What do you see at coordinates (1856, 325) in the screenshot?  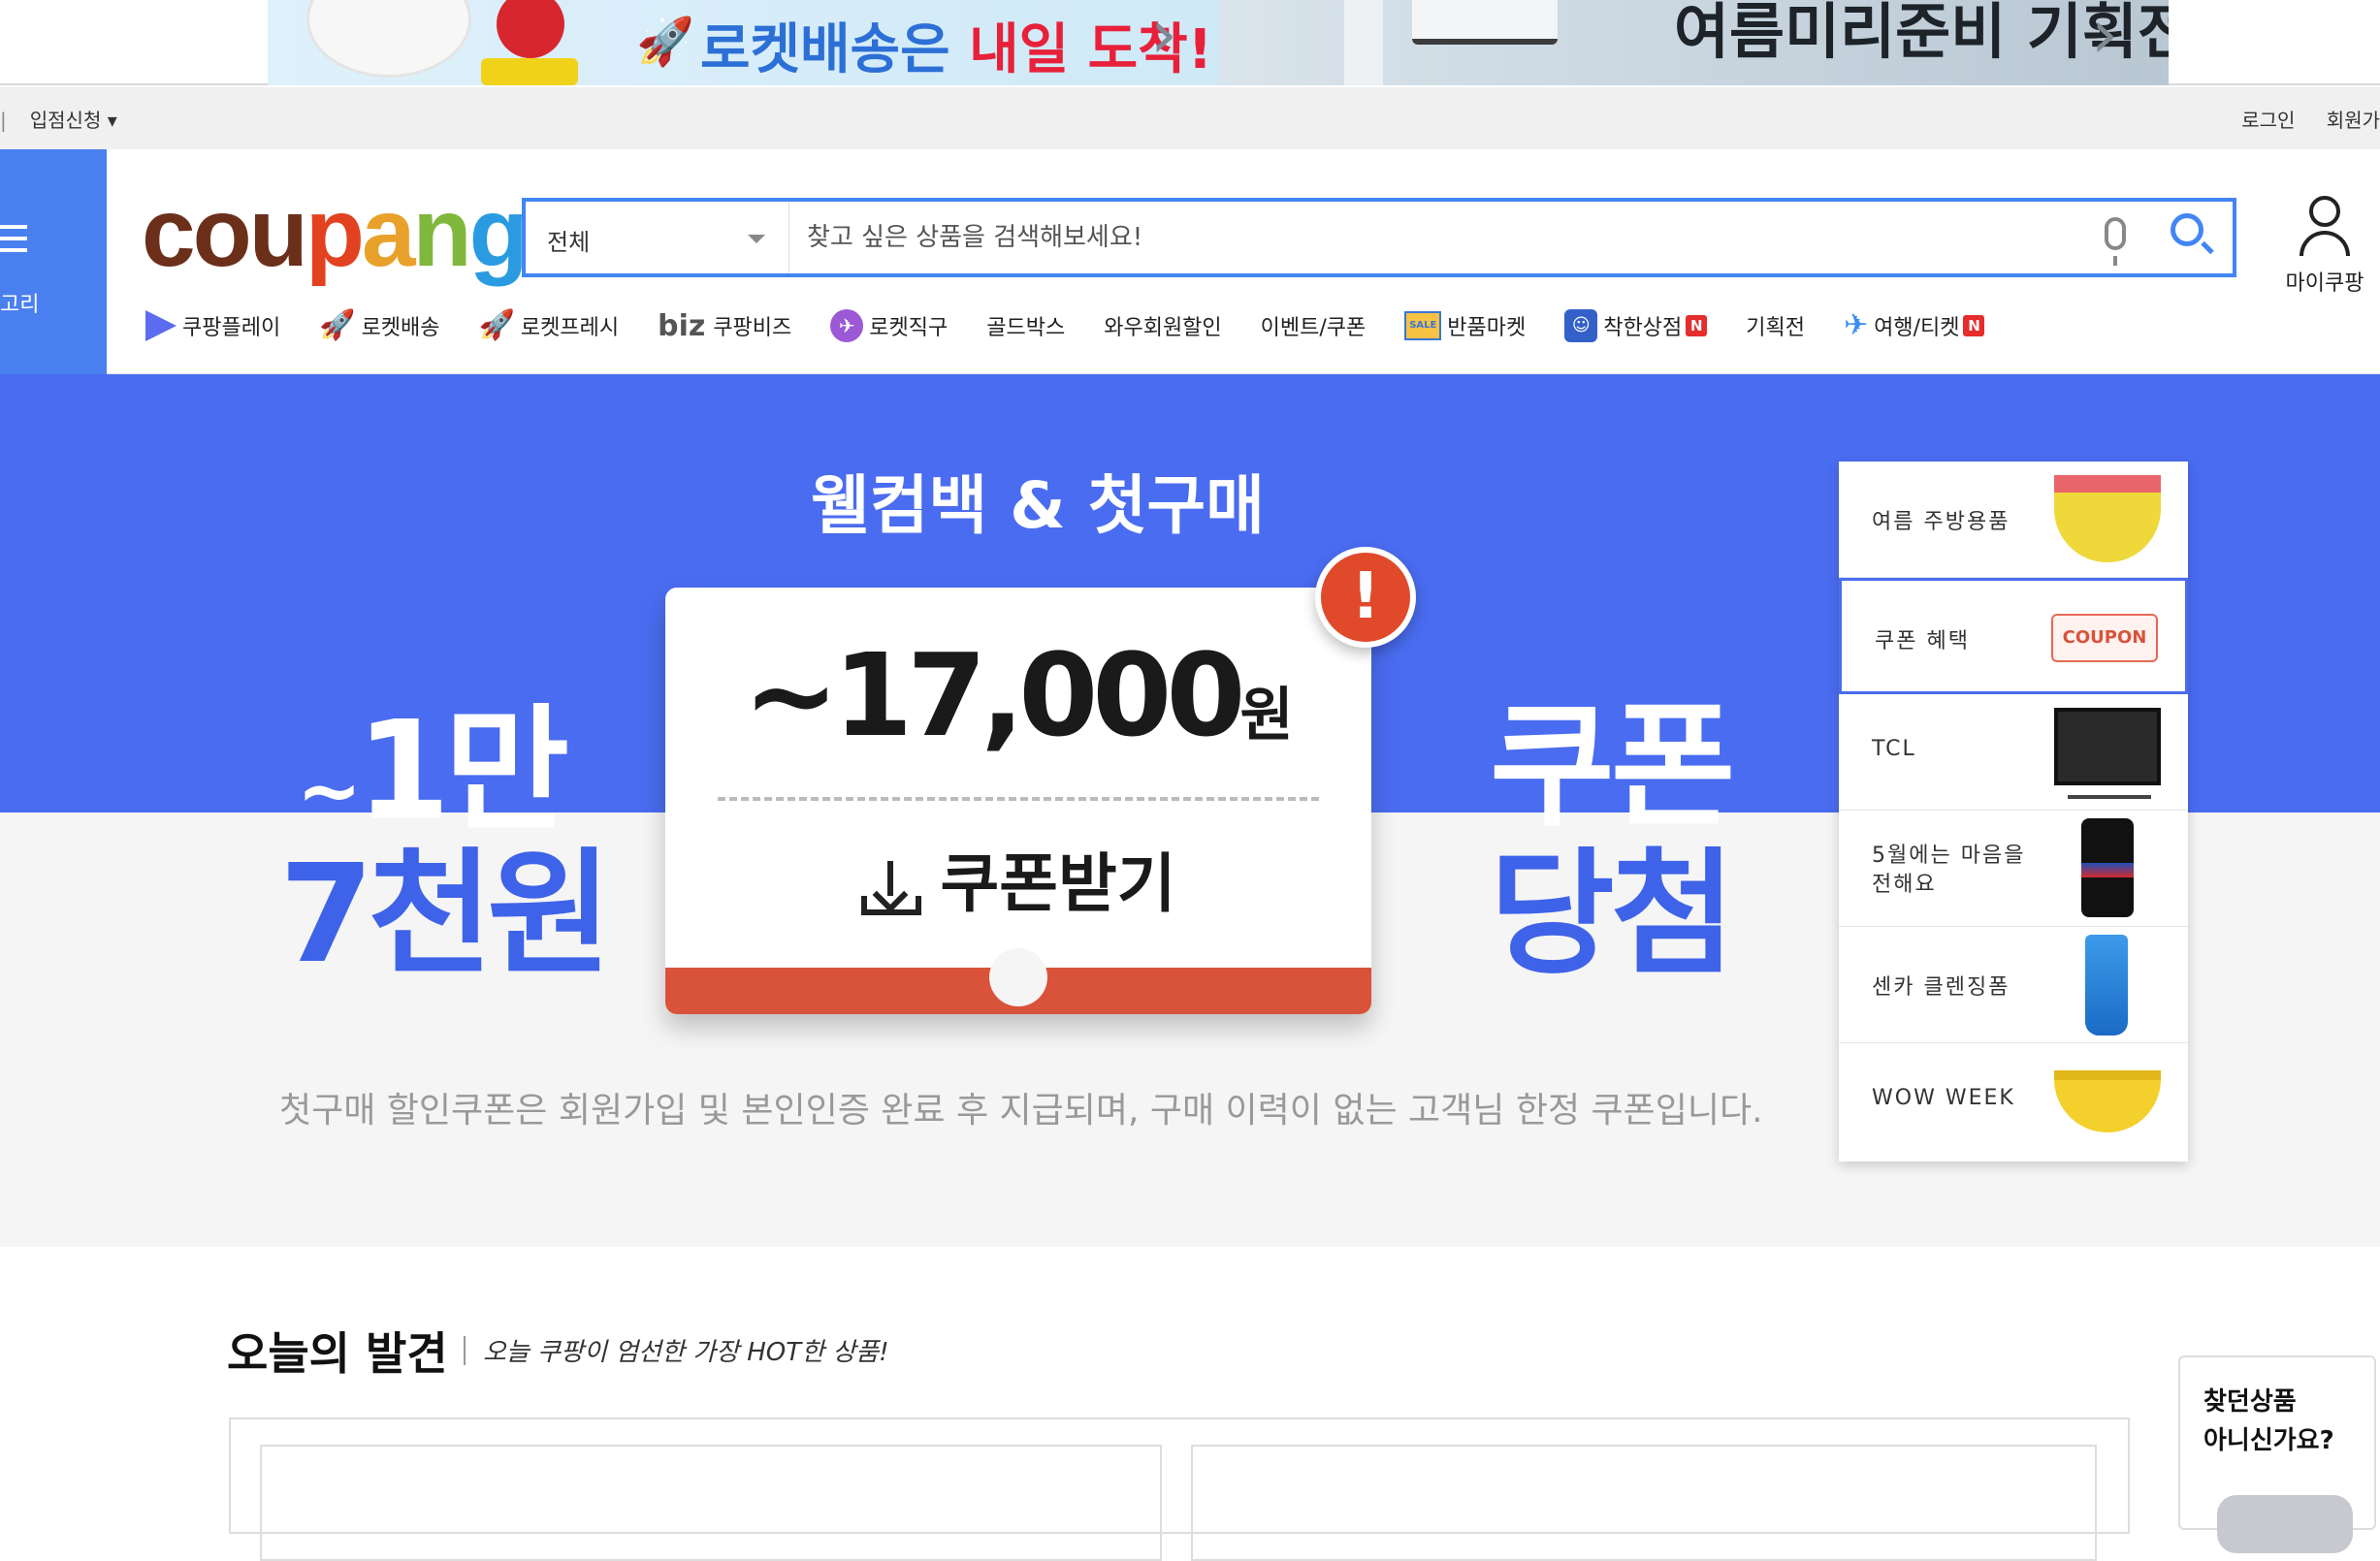 I see `plane-icon: ✈` at bounding box center [1856, 325].